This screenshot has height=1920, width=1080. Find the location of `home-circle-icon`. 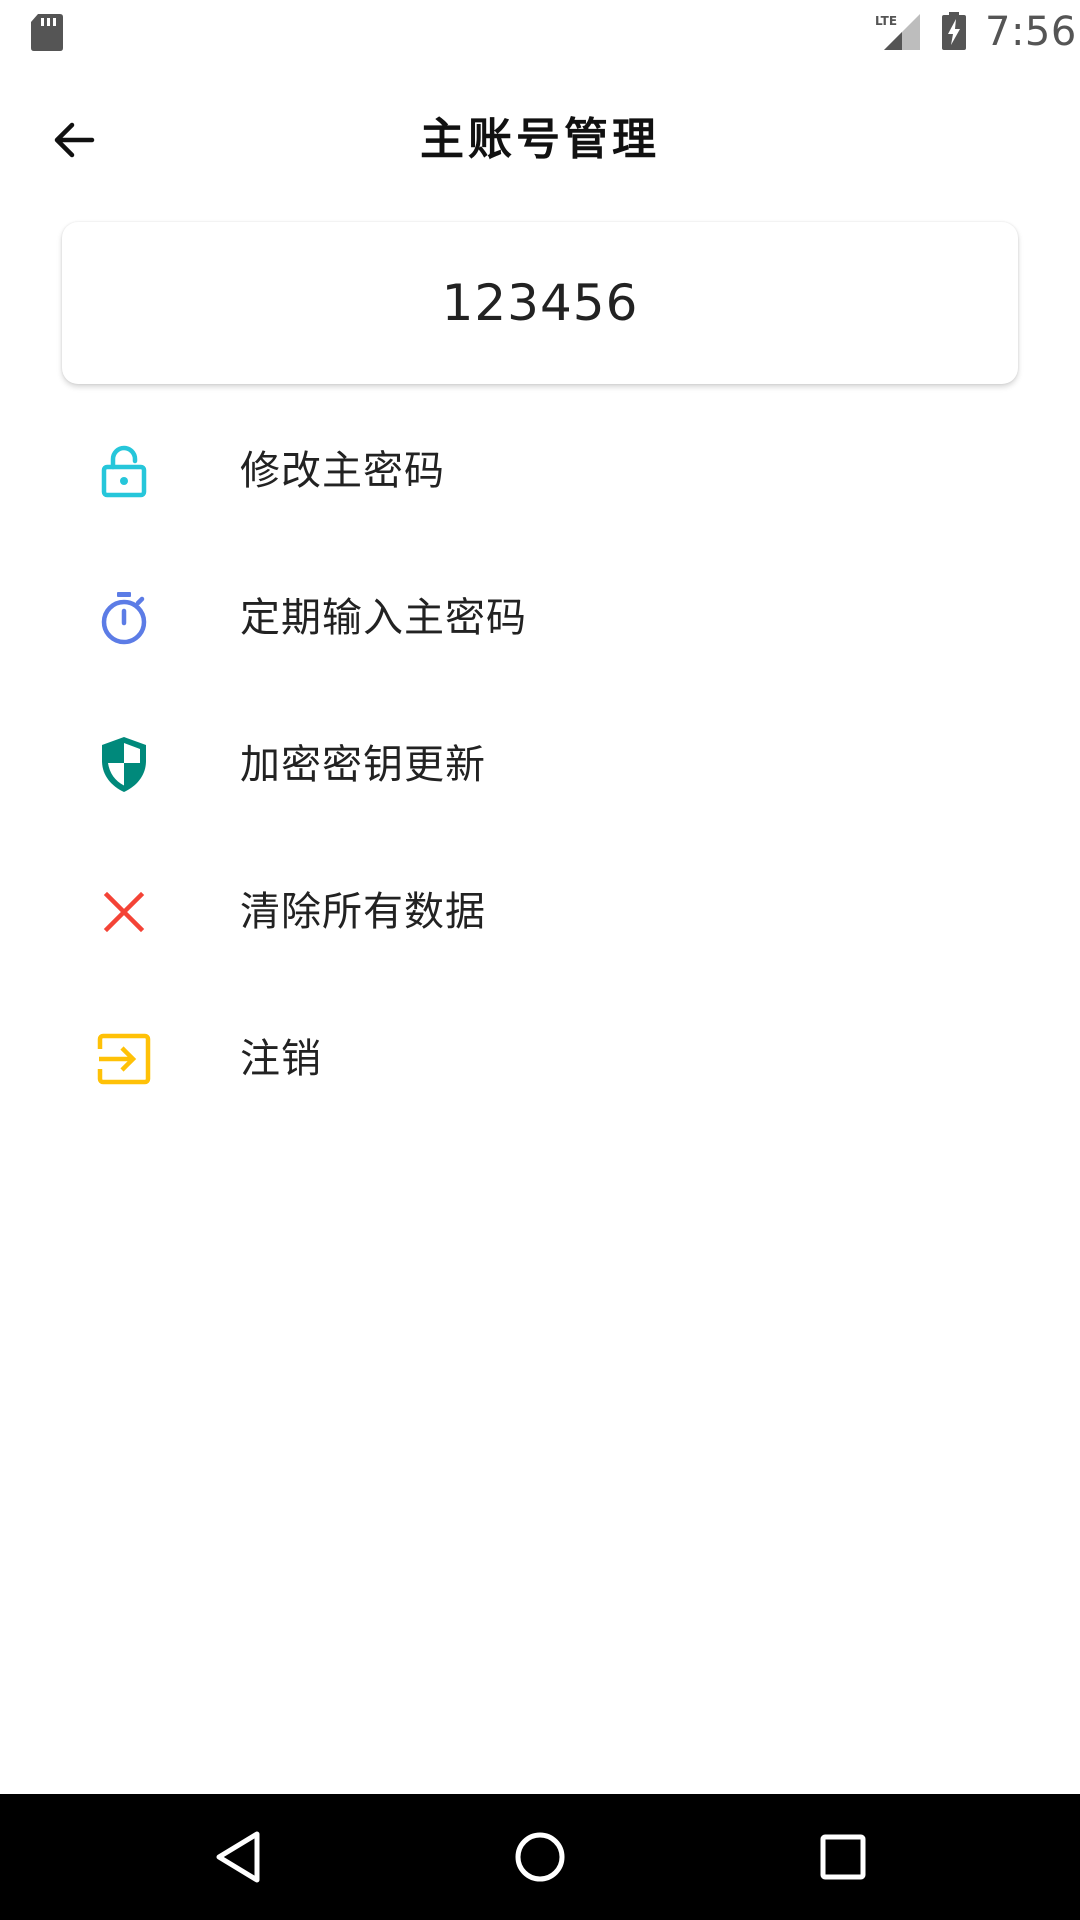

home-circle-icon is located at coordinates (540, 1857).